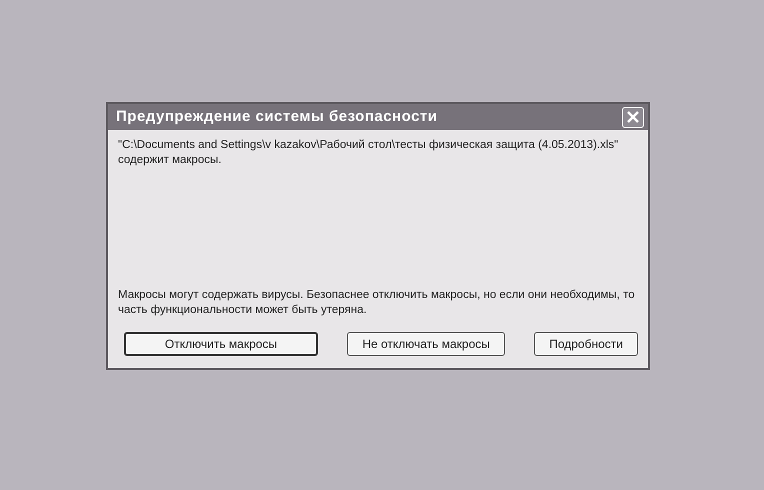 The height and width of the screenshot is (490, 764). What do you see at coordinates (277, 116) in the screenshot?
I see `window-title: Предупреждение системы безопасности` at bounding box center [277, 116].